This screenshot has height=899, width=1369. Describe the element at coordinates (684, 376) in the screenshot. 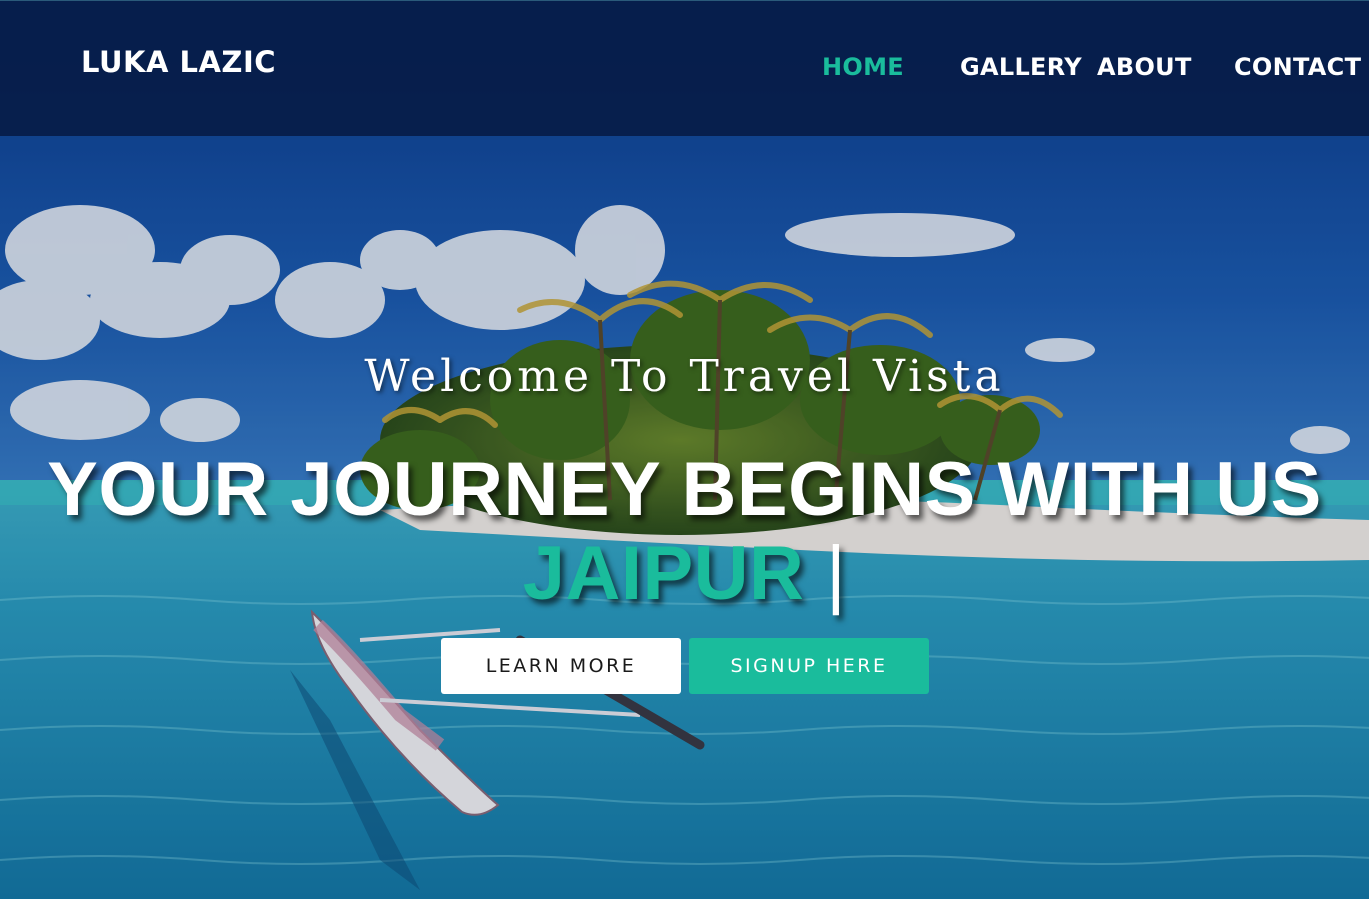

I see `welcome-text: Welcome To Travel Vista` at that location.